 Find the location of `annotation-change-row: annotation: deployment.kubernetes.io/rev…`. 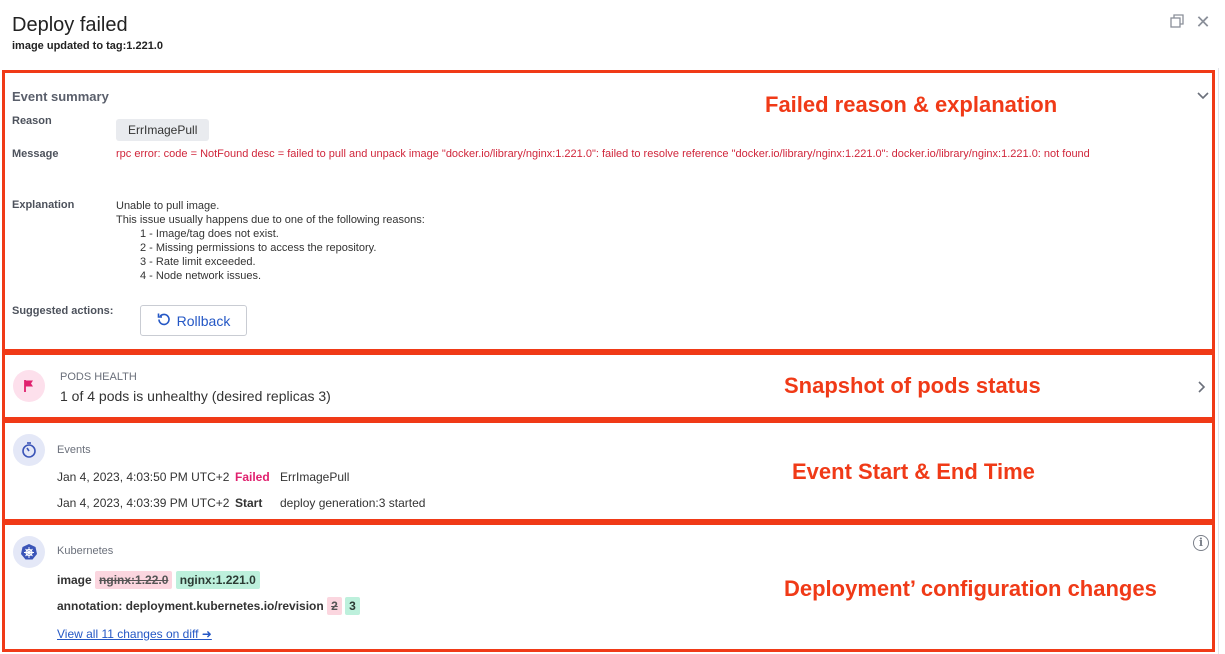

annotation-change-row: annotation: deployment.kubernetes.io/rev… is located at coordinates (208, 606).